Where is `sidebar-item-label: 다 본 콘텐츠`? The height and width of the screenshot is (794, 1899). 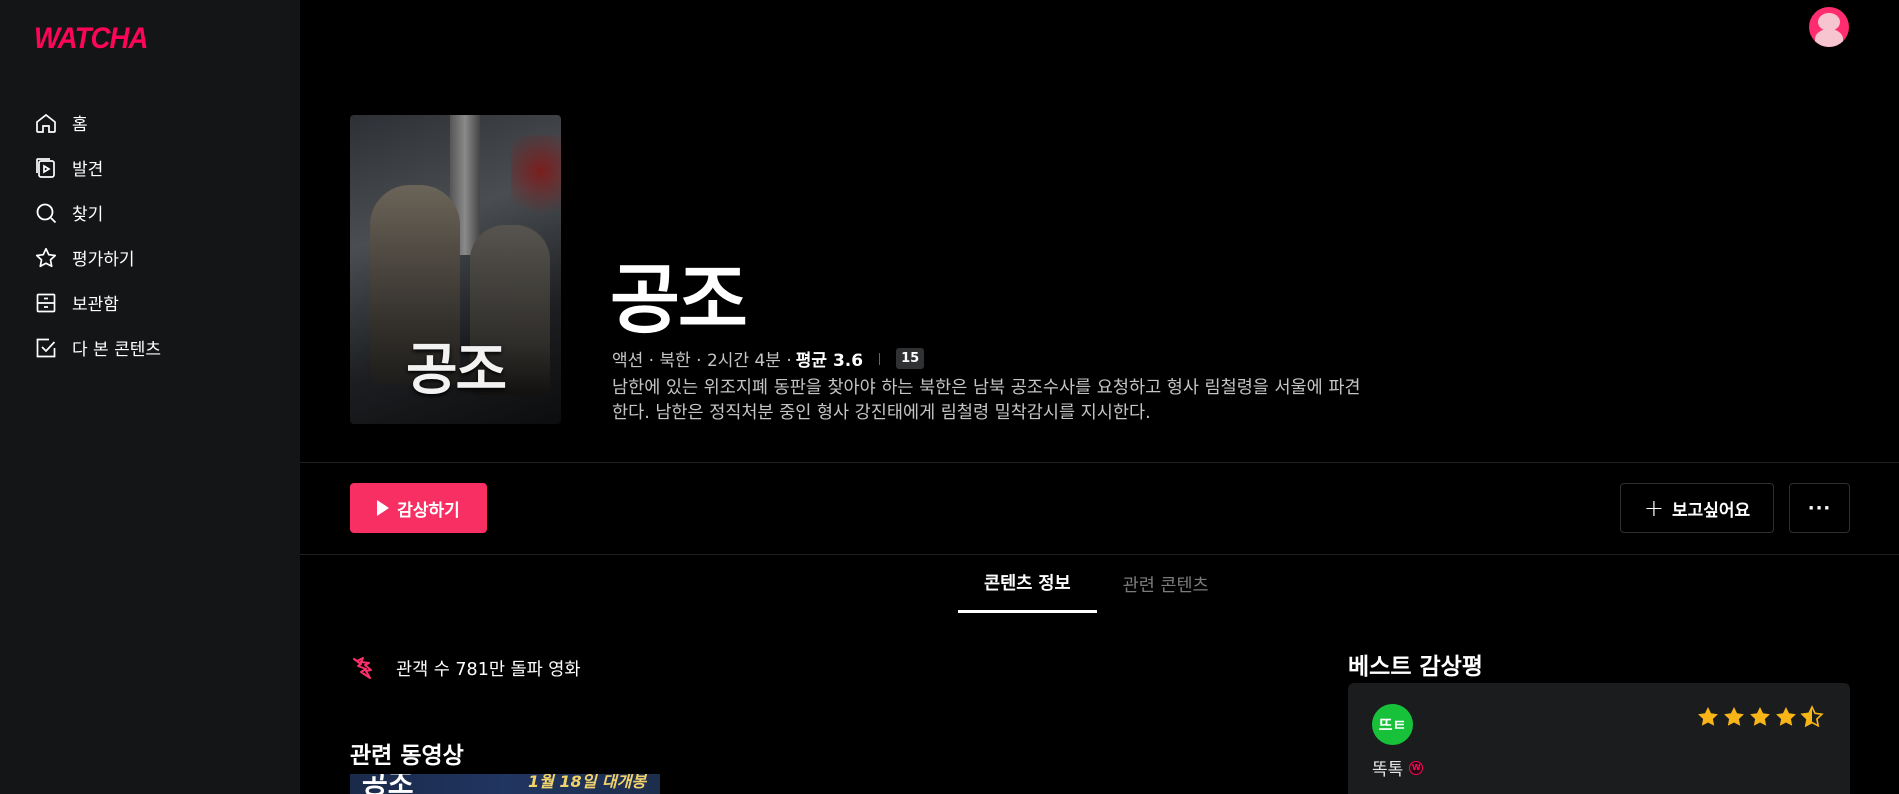 sidebar-item-label: 다 본 콘텐츠 is located at coordinates (117, 350).